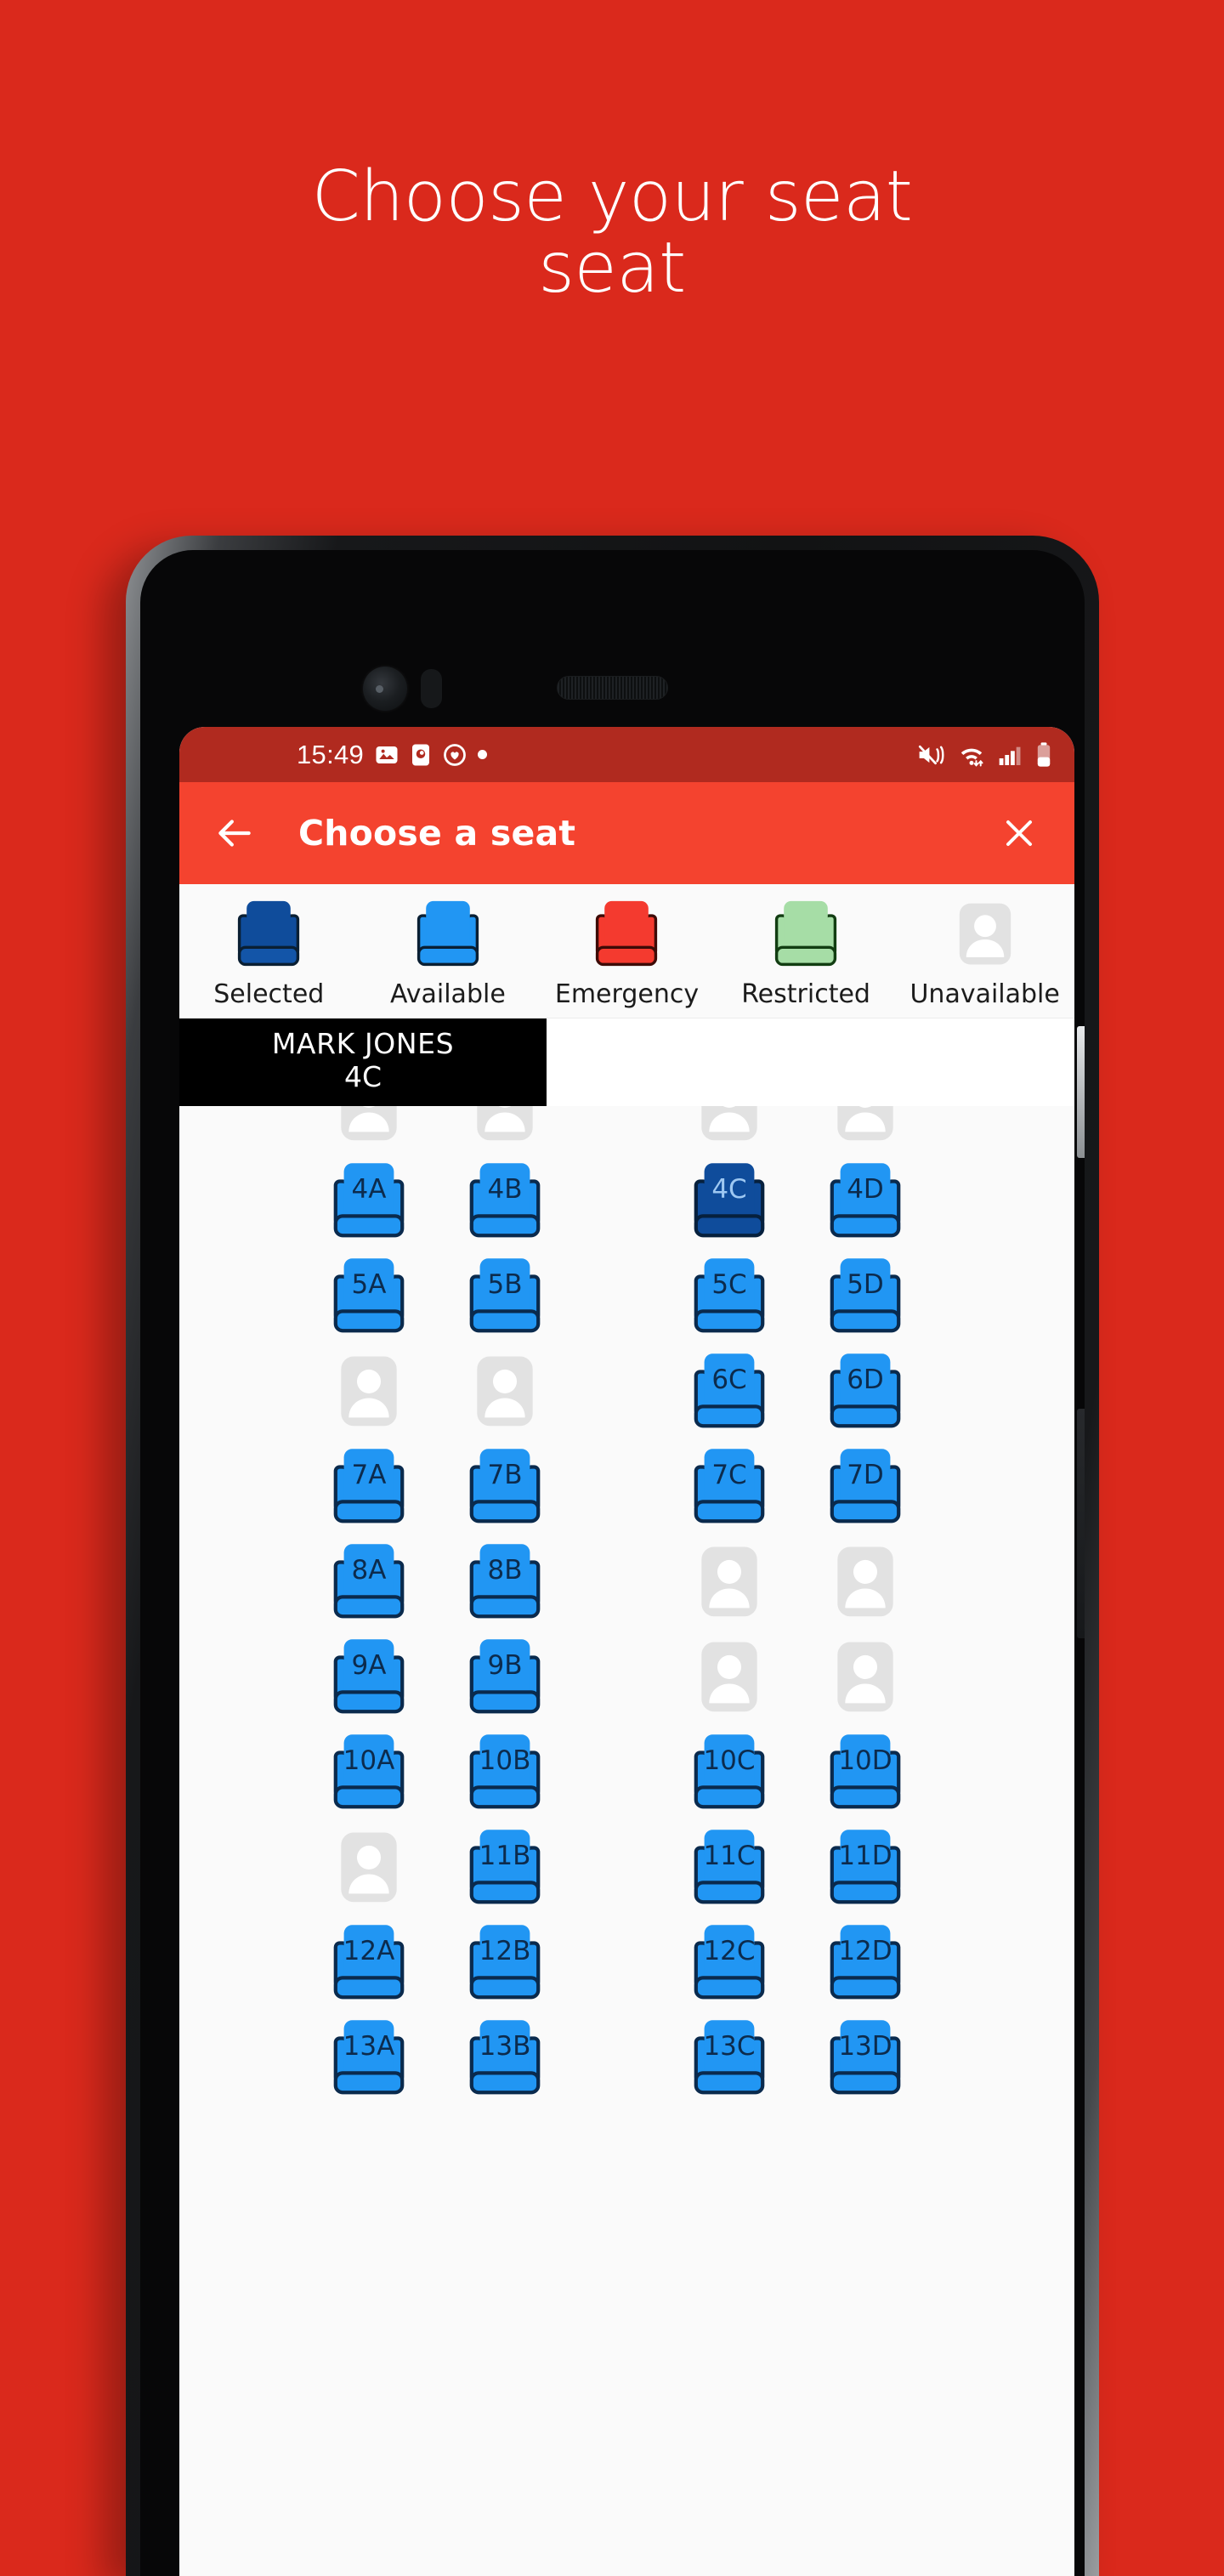  I want to click on seat-5A: 5A, so click(369, 1297).